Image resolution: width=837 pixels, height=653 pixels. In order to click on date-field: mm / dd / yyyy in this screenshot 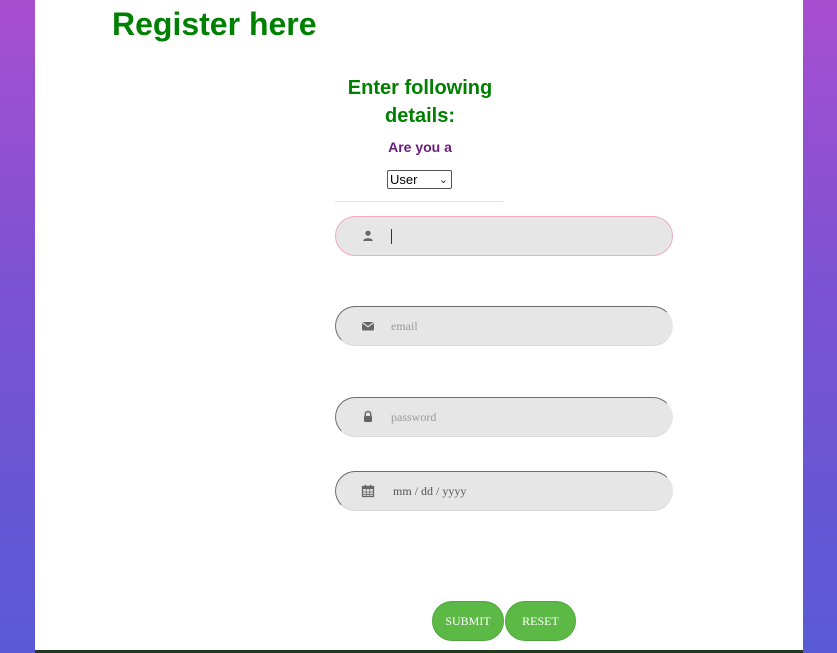, I will do `click(504, 491)`.